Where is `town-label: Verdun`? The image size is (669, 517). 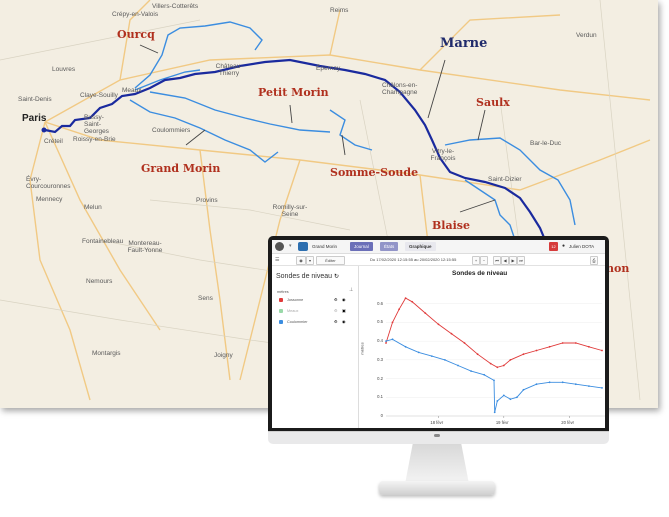 town-label: Verdun is located at coordinates (586, 35).